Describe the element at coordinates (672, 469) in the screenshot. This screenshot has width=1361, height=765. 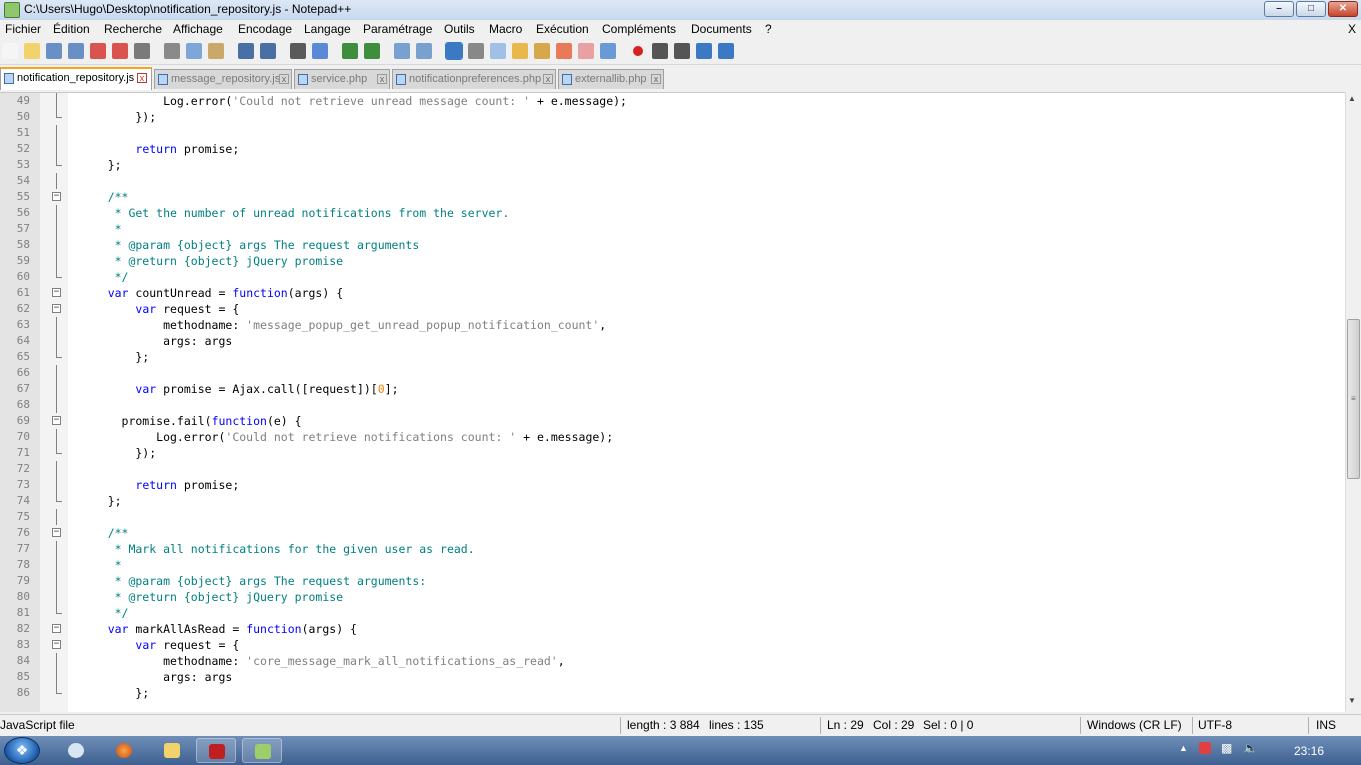
I see `code-line: 72` at that location.